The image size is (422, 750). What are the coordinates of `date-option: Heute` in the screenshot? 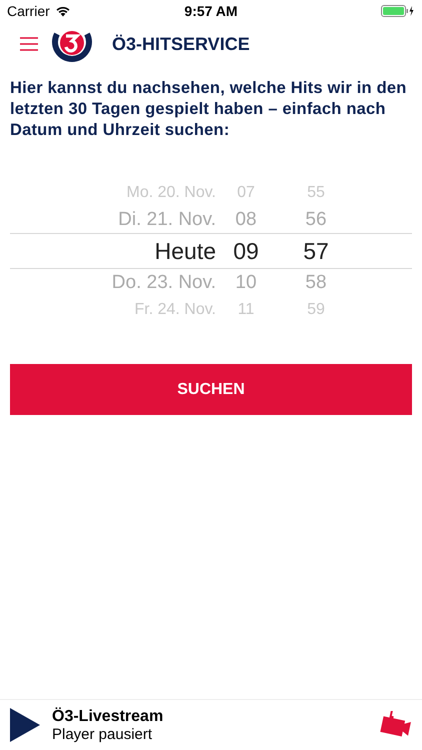 It's located at (113, 251).